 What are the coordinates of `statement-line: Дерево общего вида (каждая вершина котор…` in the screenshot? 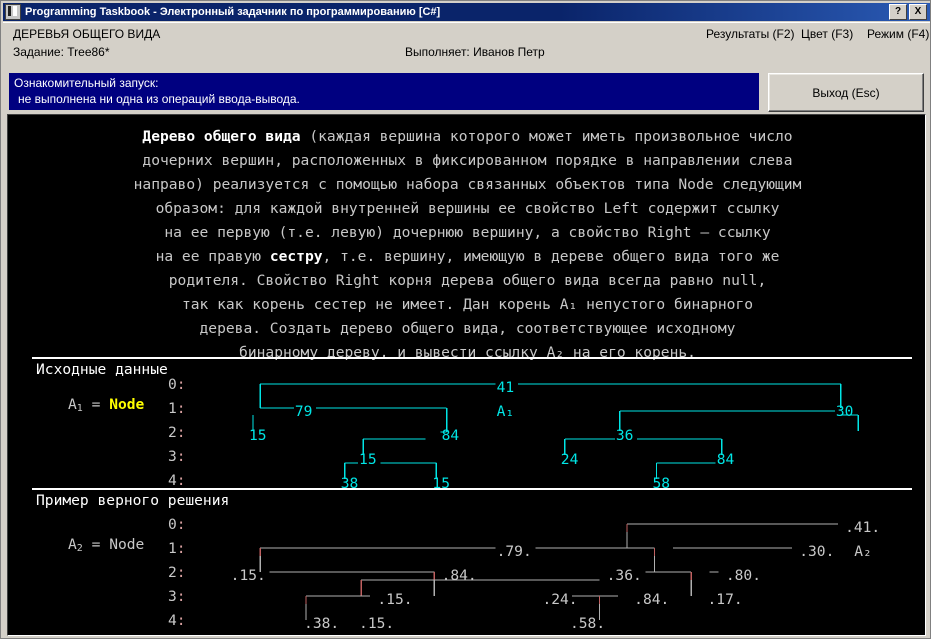 It's located at (467, 136).